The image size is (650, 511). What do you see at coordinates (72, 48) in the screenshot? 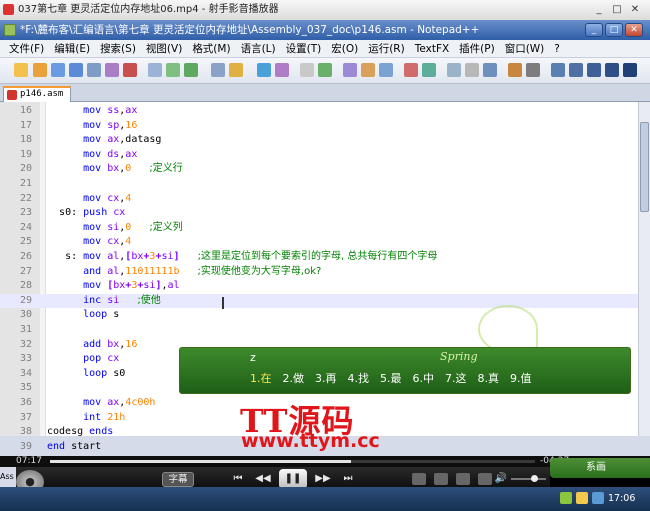
I see `menu-item-1: 编辑(E)` at bounding box center [72, 48].